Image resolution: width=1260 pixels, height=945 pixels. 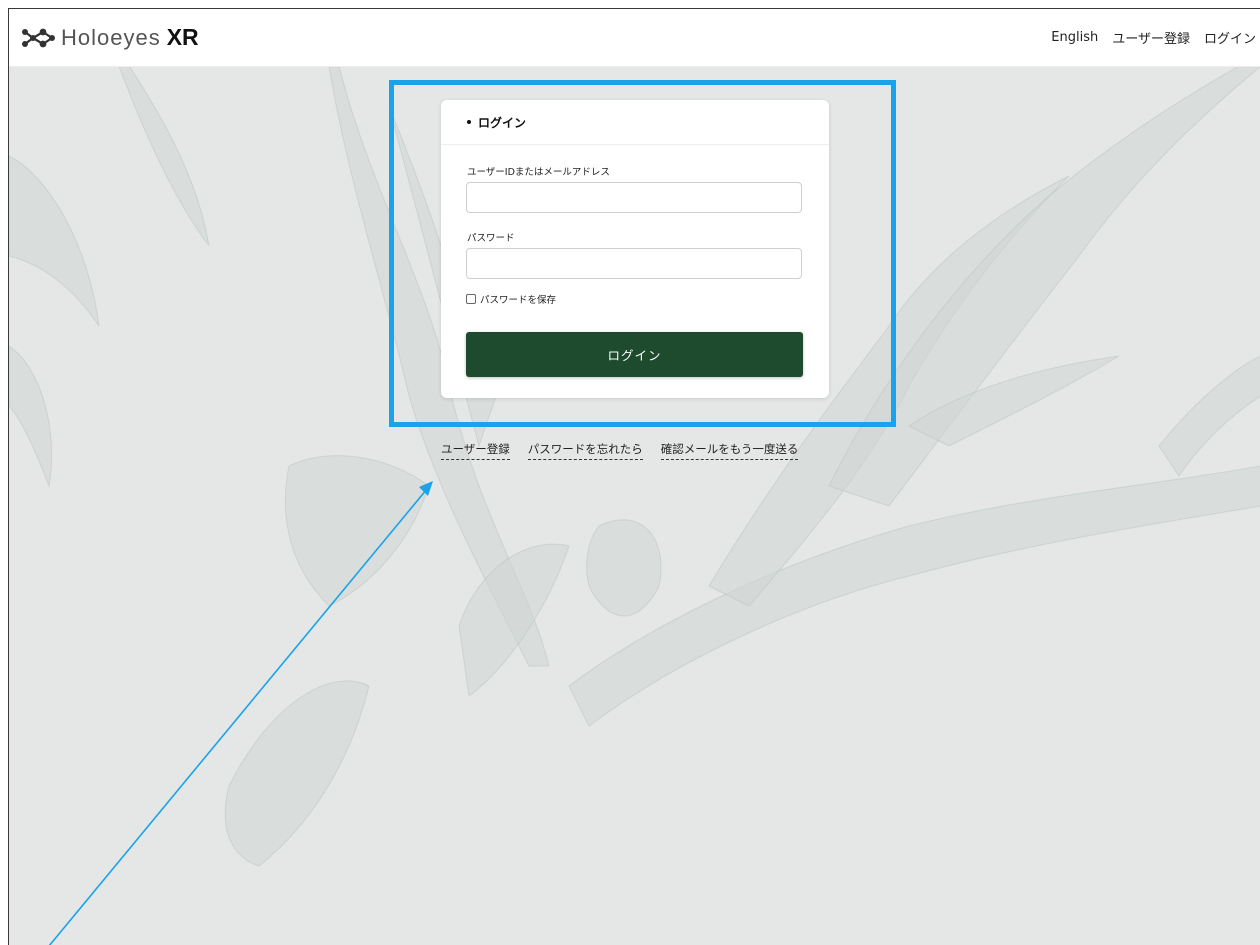 I want to click on auxiliary-links: ユーザー登録 パスワードを忘れたら 確認メールをもう一度送る, so click(x=628, y=450).